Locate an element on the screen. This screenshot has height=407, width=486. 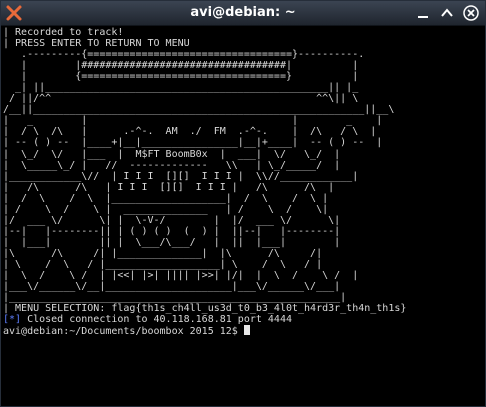
status-tag: [*] is located at coordinates (12, 320).